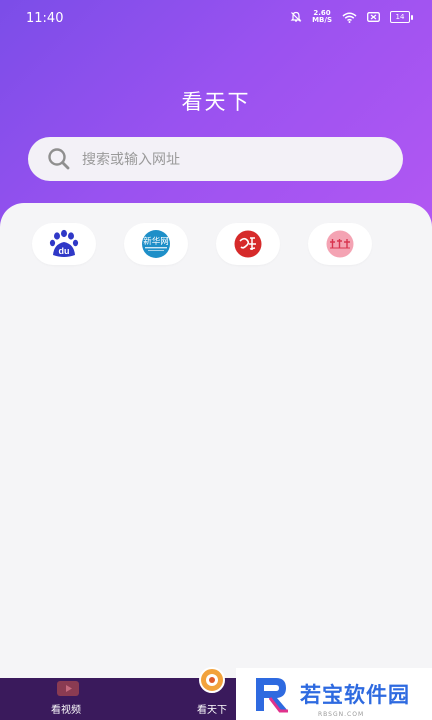  I want to click on shortcut-xuexi, so click(248, 244).